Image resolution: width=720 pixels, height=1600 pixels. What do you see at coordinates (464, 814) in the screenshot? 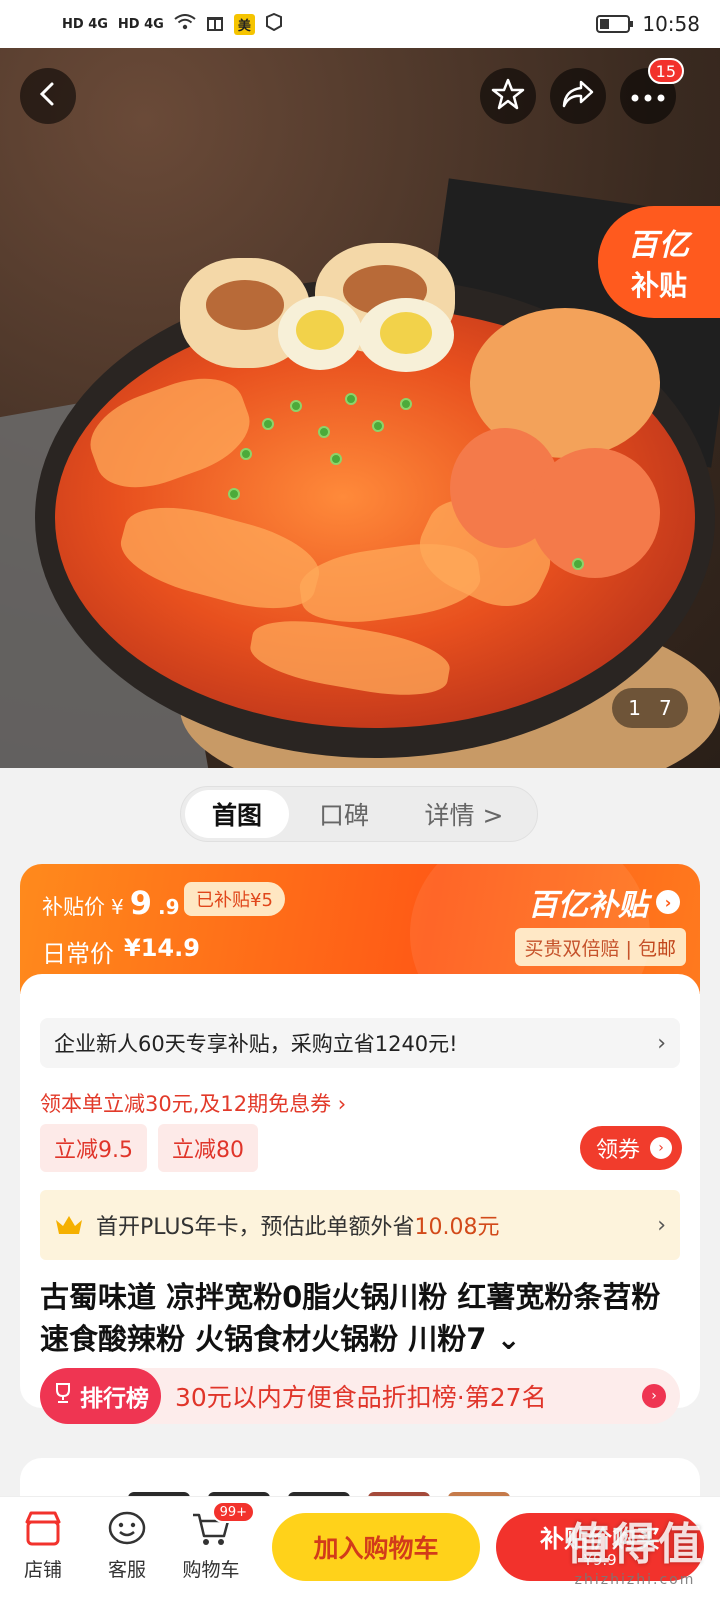
I see `tab-details: 详情 >` at bounding box center [464, 814].